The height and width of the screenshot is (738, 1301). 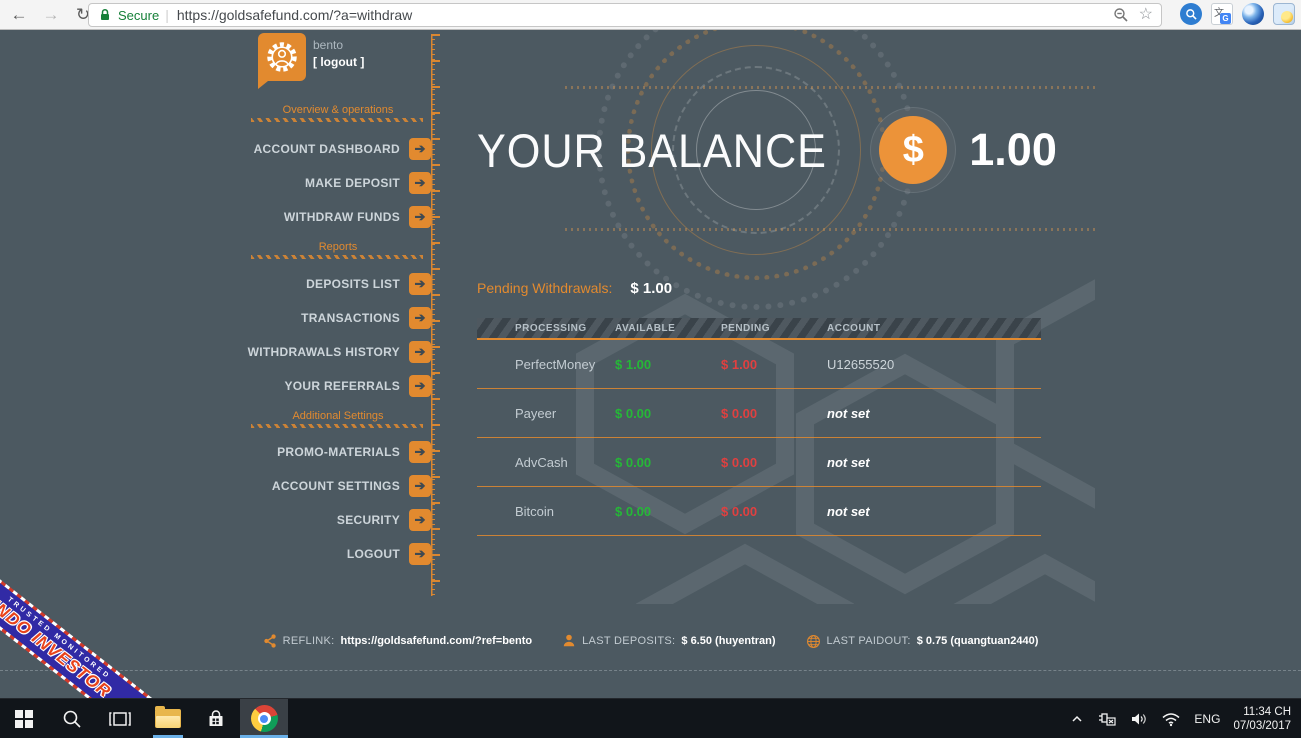 What do you see at coordinates (1146, 15) in the screenshot?
I see `bookmark-star-icon: ☆` at bounding box center [1146, 15].